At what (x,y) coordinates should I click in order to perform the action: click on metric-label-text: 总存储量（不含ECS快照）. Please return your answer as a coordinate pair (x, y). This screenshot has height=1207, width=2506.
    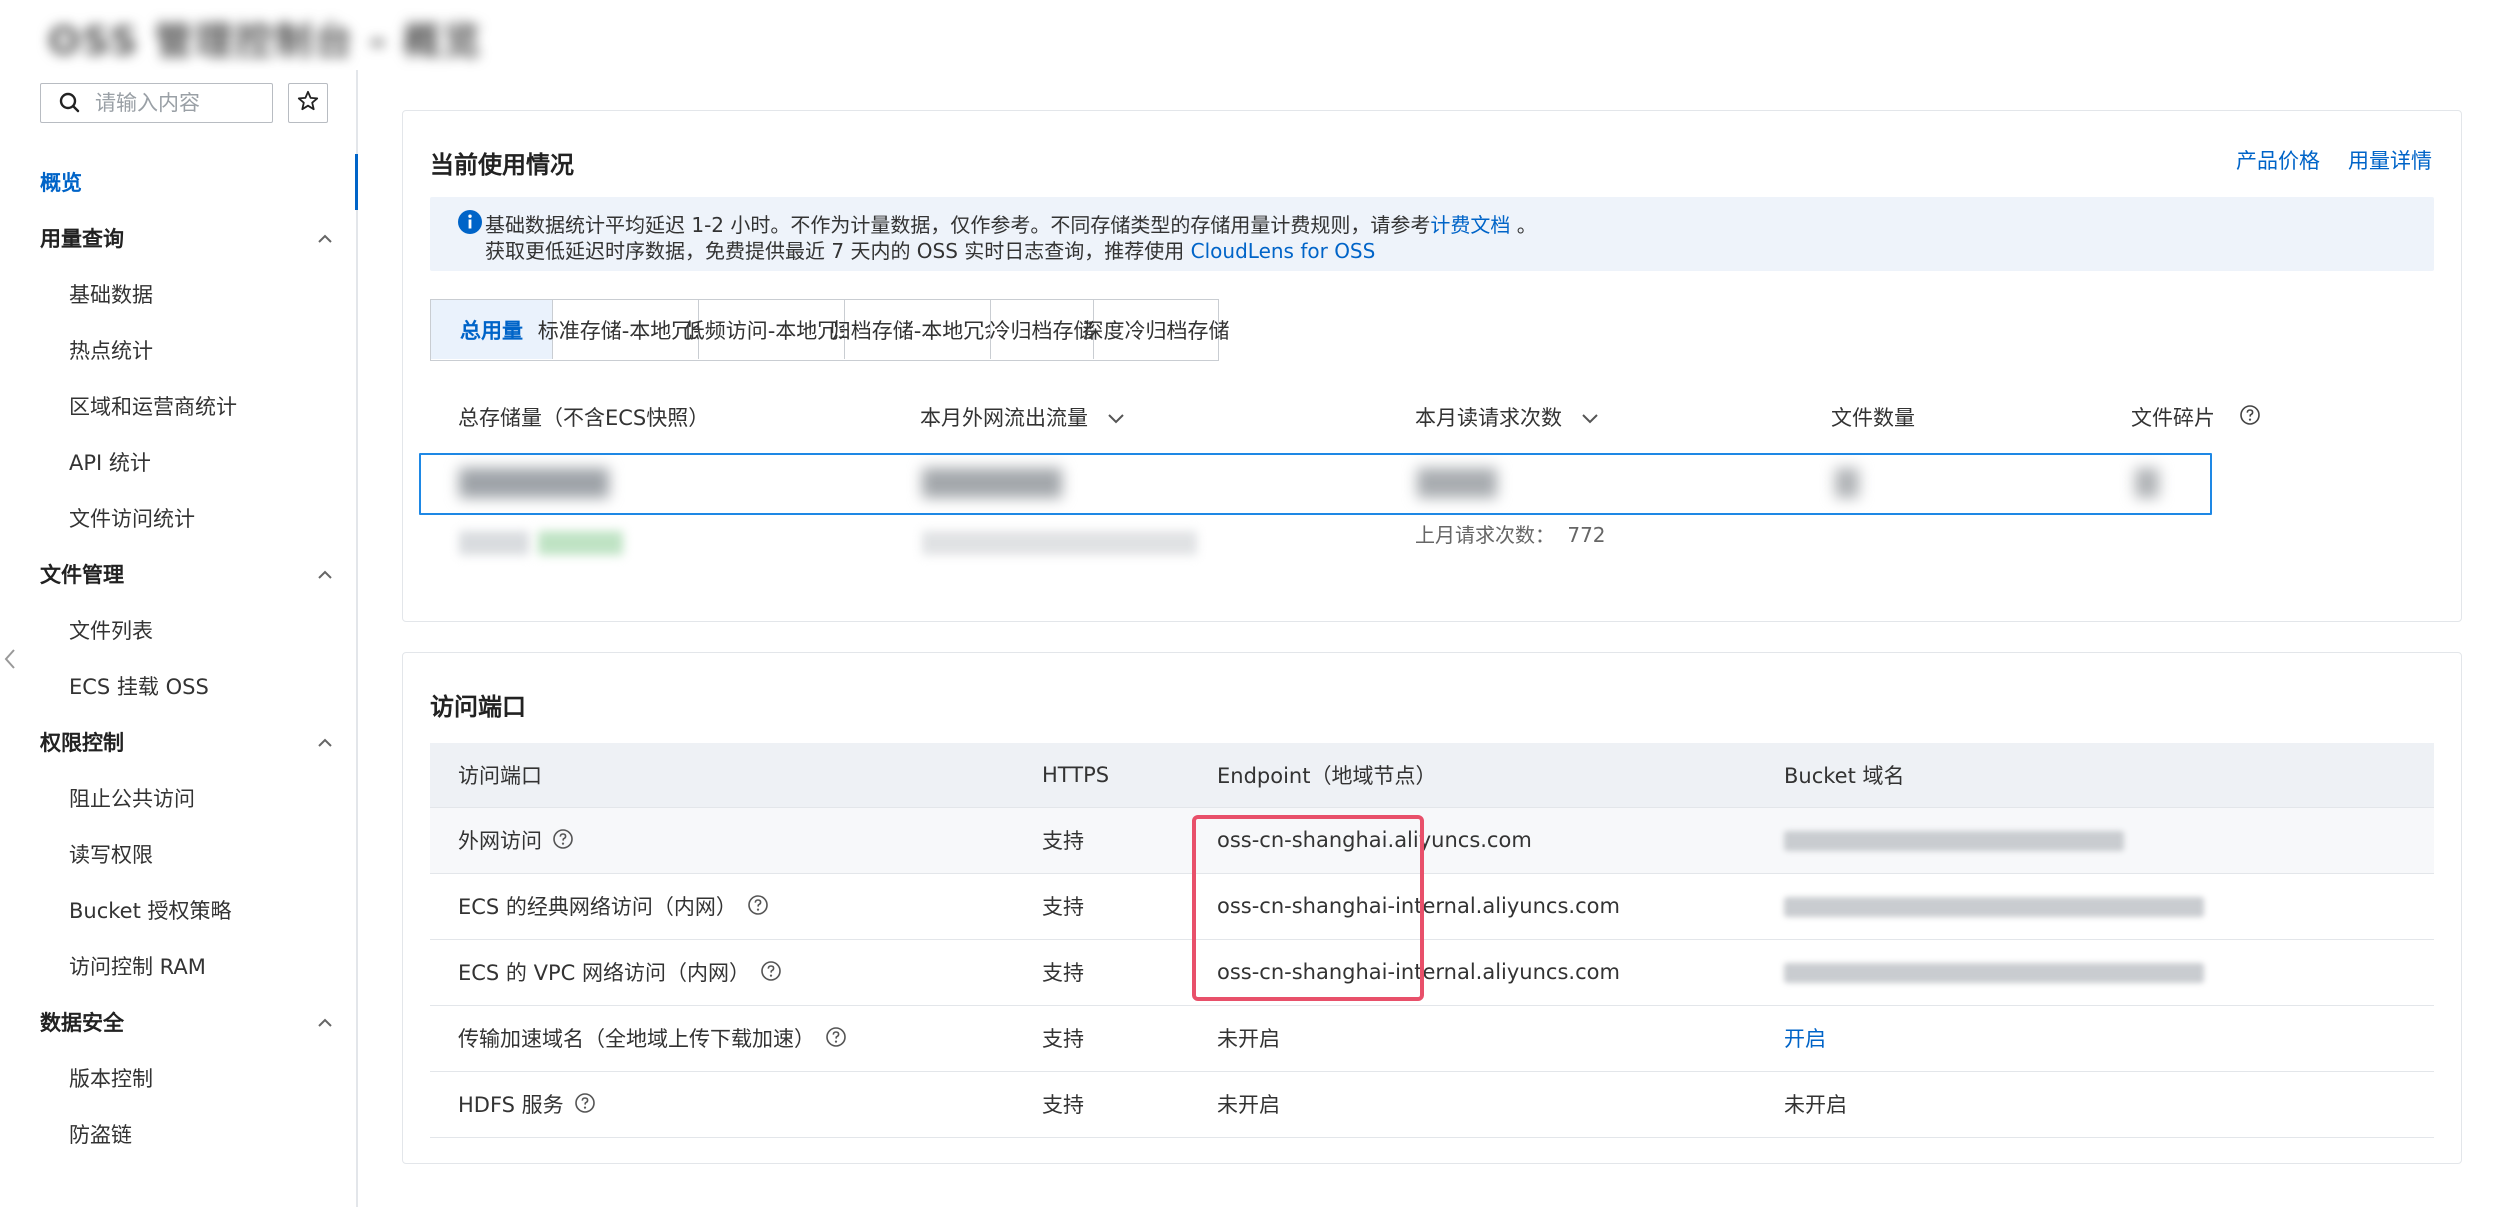
    Looking at the image, I should click on (584, 418).